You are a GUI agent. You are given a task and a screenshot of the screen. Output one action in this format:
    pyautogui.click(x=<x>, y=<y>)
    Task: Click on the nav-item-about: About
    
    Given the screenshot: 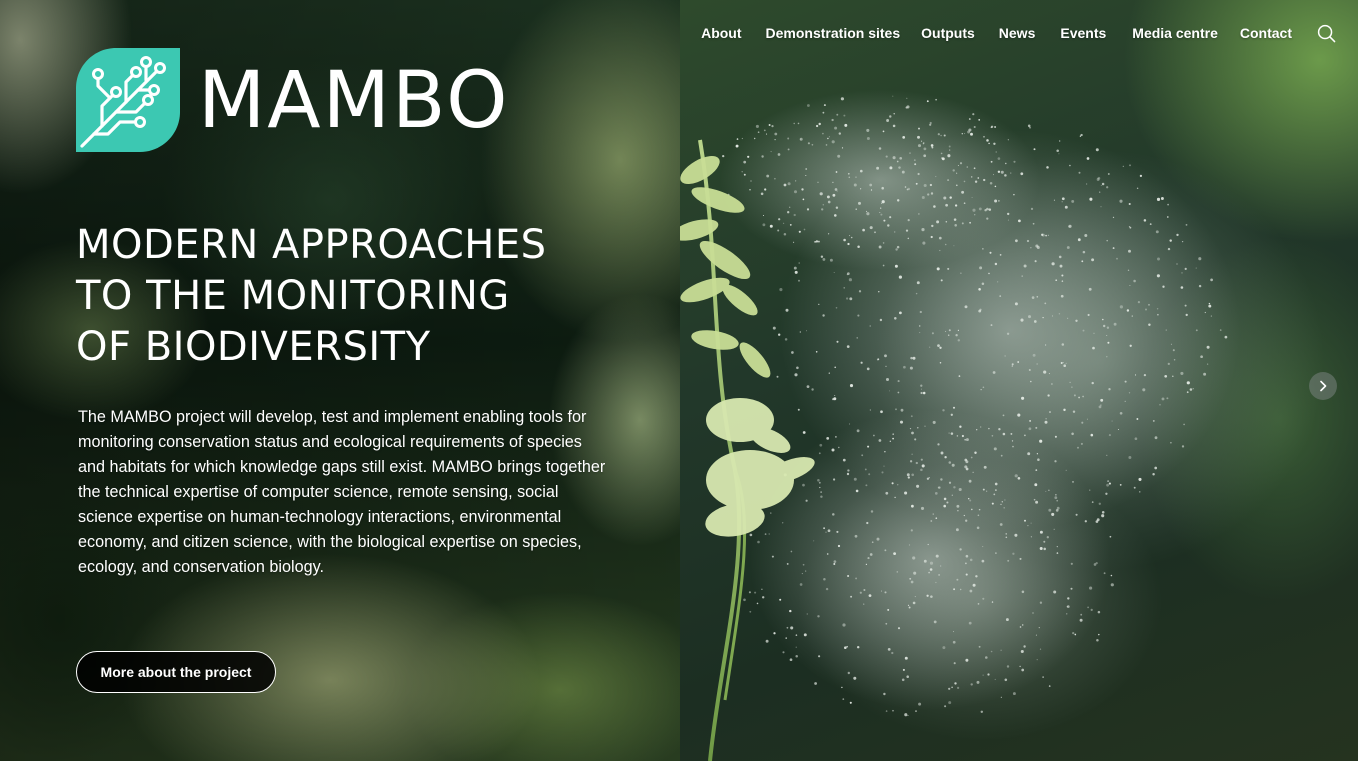 What is the action you would take?
    pyautogui.click(x=721, y=33)
    